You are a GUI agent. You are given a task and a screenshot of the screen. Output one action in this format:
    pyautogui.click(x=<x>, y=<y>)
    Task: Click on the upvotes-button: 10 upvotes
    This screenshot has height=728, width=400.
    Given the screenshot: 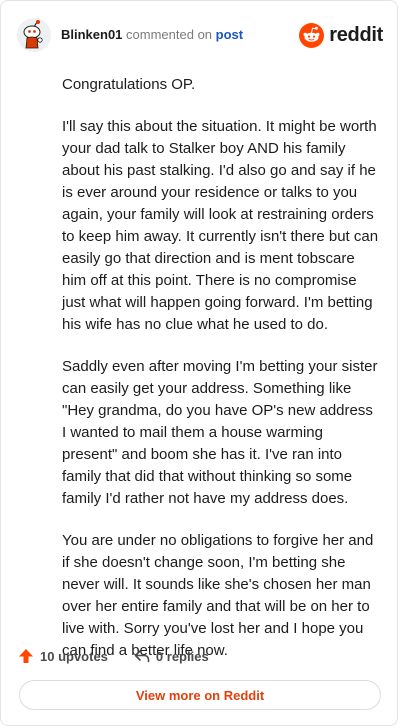 What is the action you would take?
    pyautogui.click(x=63, y=656)
    